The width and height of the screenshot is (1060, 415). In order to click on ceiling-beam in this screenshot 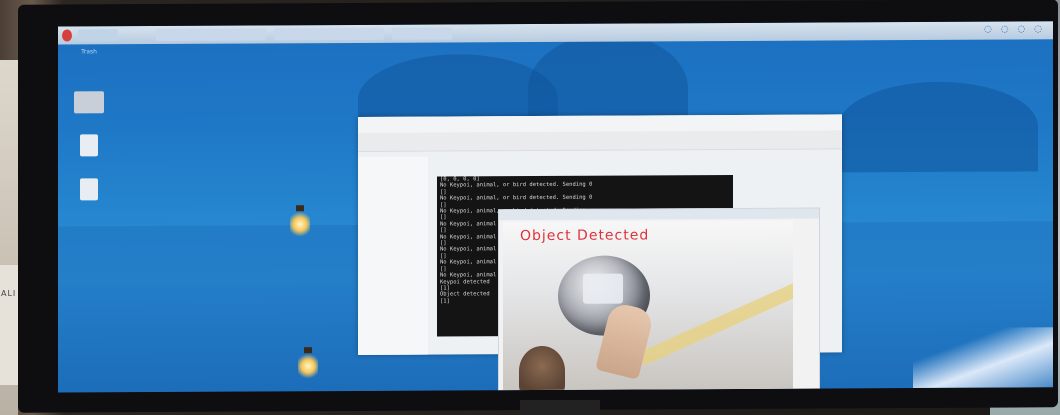, I will do `click(715, 318)`.